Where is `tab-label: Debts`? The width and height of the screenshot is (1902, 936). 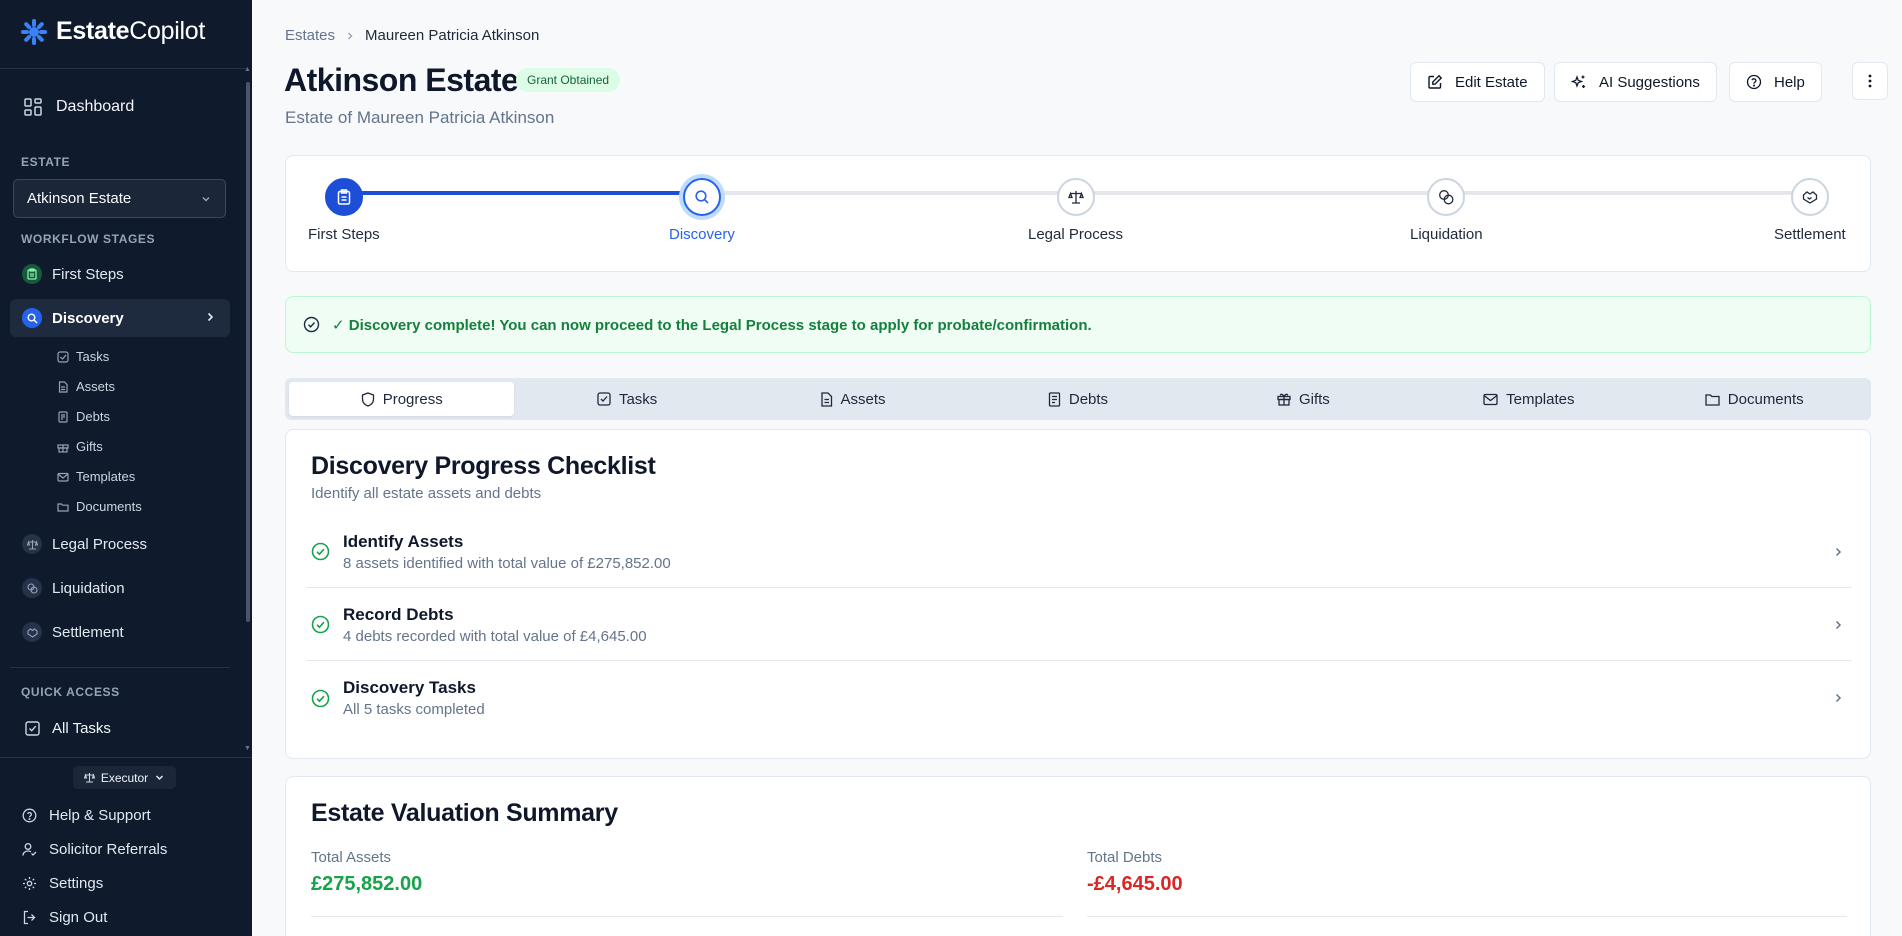
tab-label: Debts is located at coordinates (1088, 399).